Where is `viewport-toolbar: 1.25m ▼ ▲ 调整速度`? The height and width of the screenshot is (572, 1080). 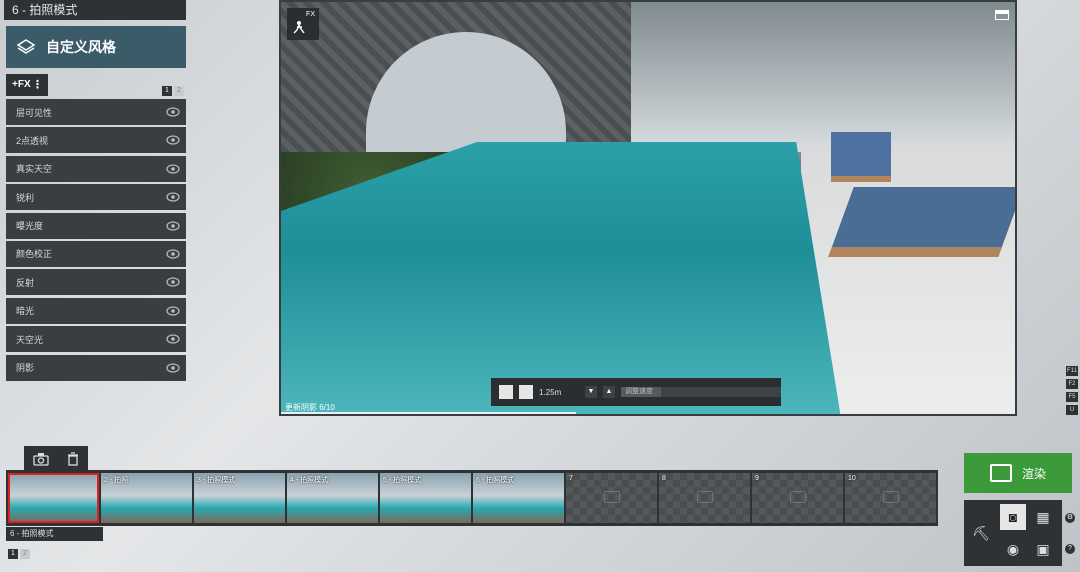
viewport-toolbar: 1.25m ▼ ▲ 调整速度 is located at coordinates (636, 392).